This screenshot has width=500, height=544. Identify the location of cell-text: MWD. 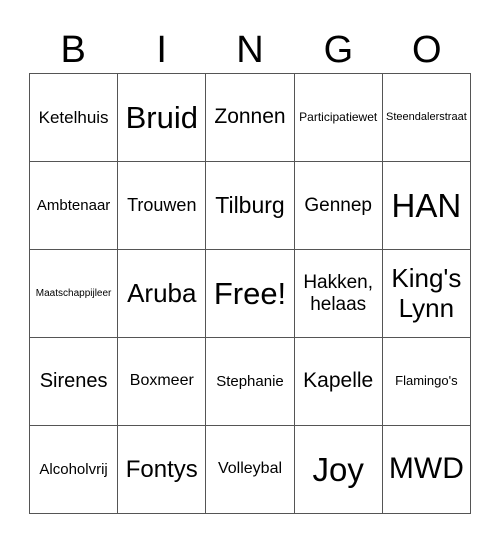
(426, 469).